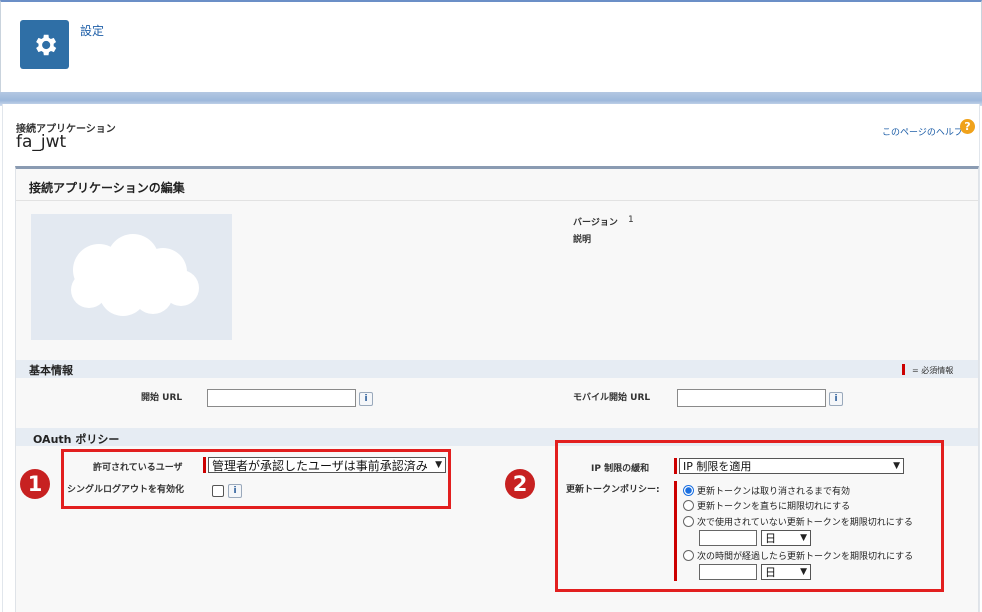 This screenshot has height=612, width=982. I want to click on gear-icon, so click(45, 44).